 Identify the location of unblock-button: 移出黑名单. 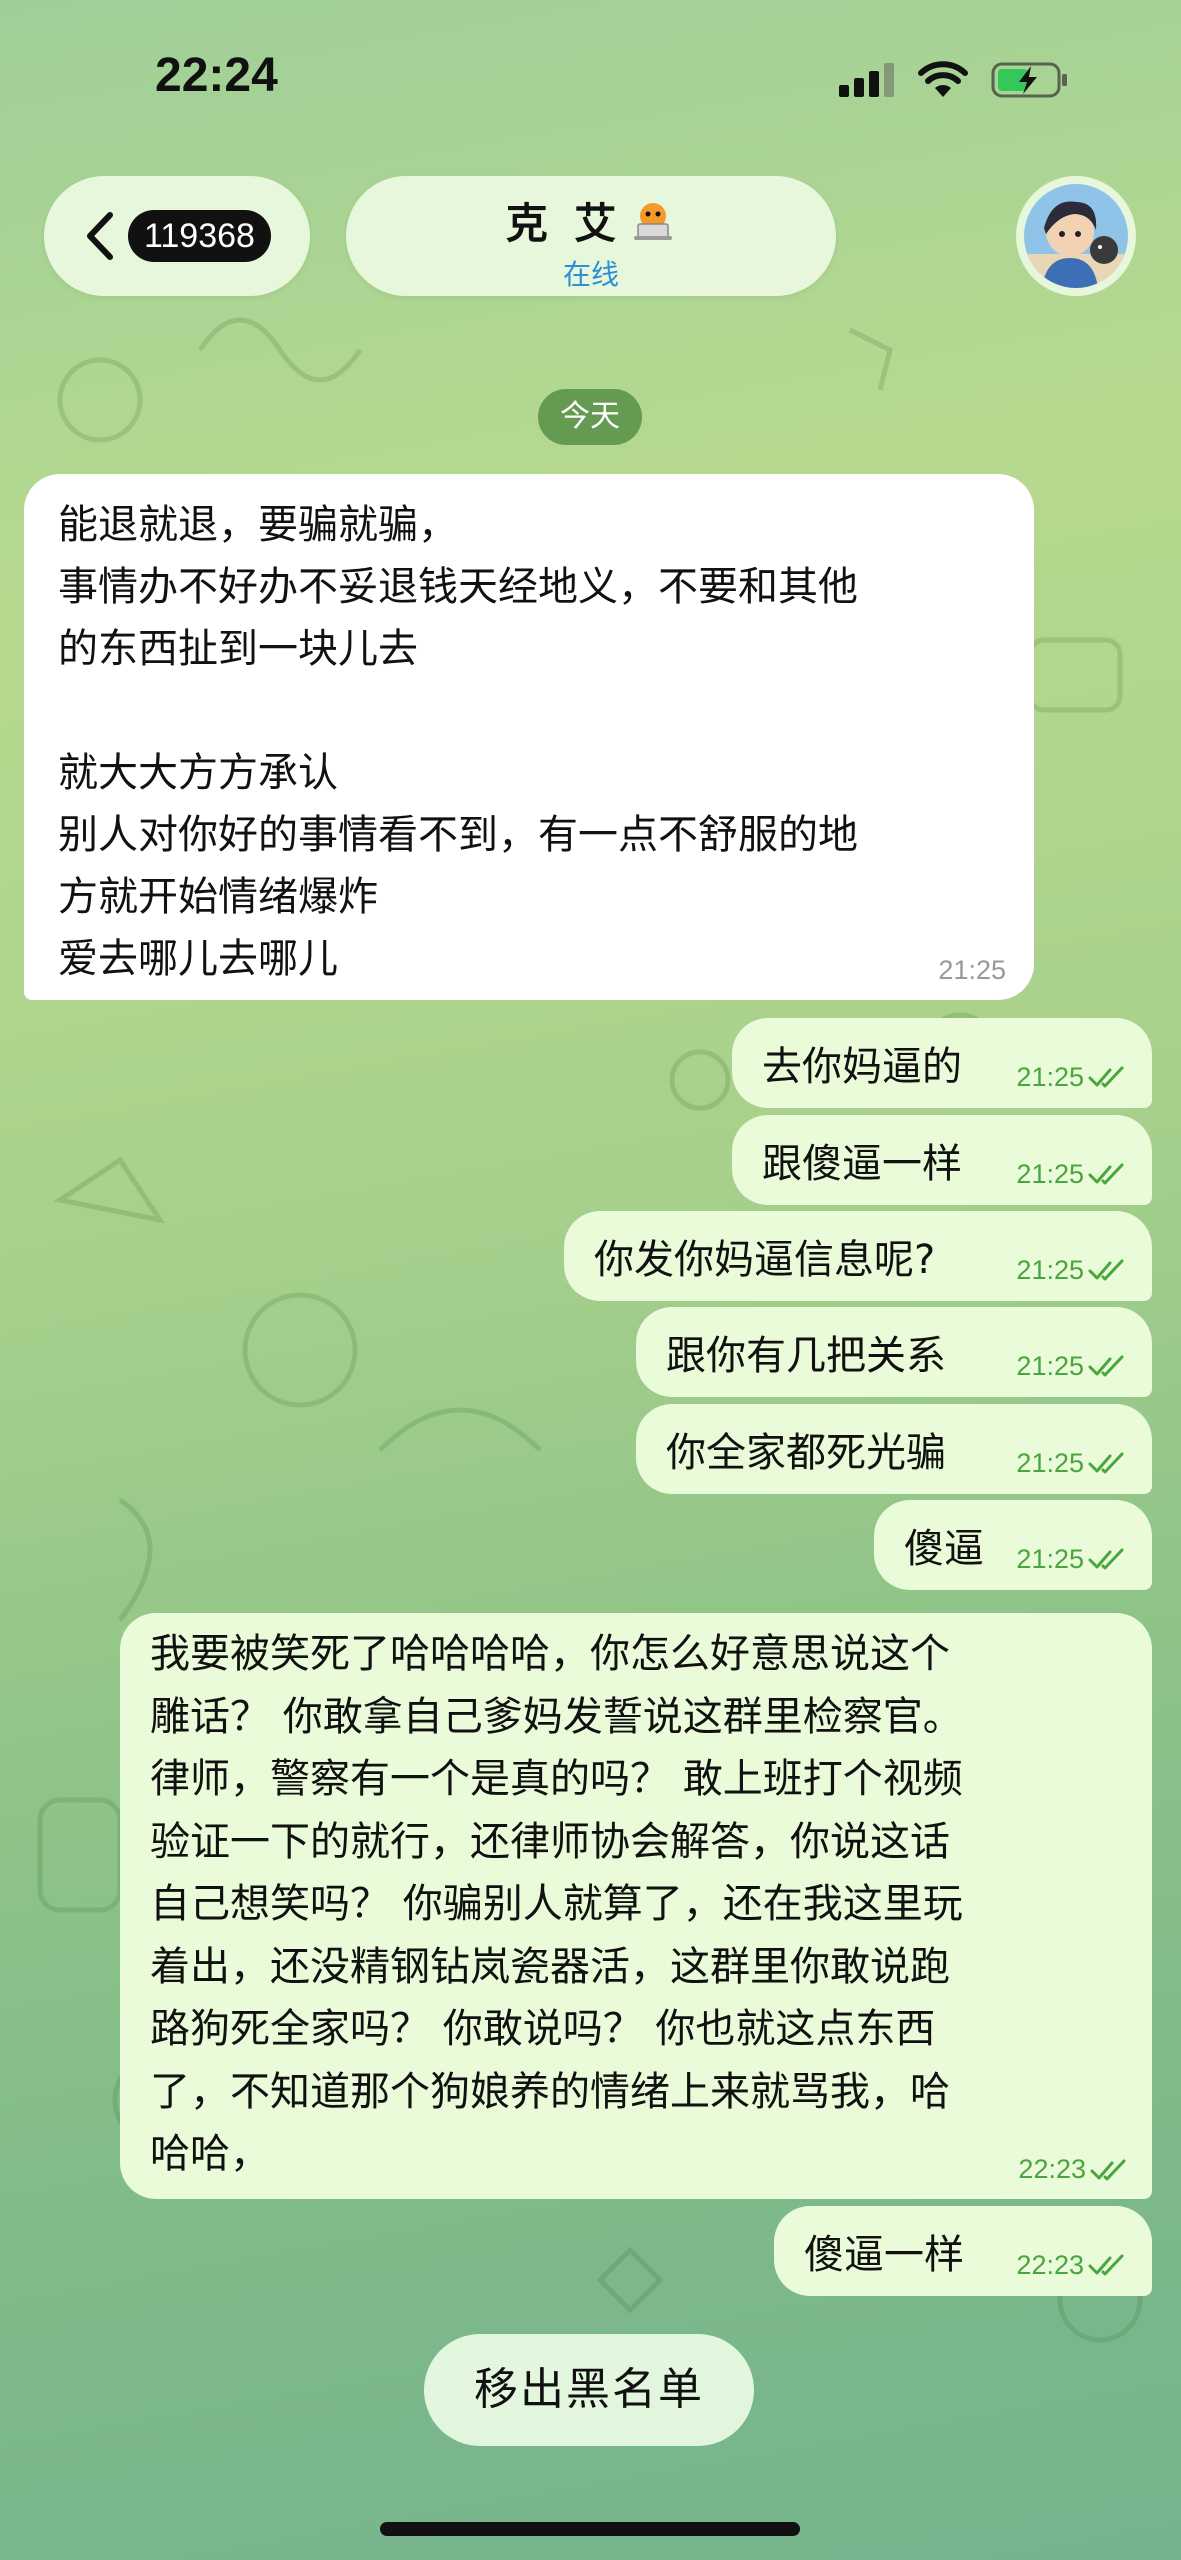
(589, 2390).